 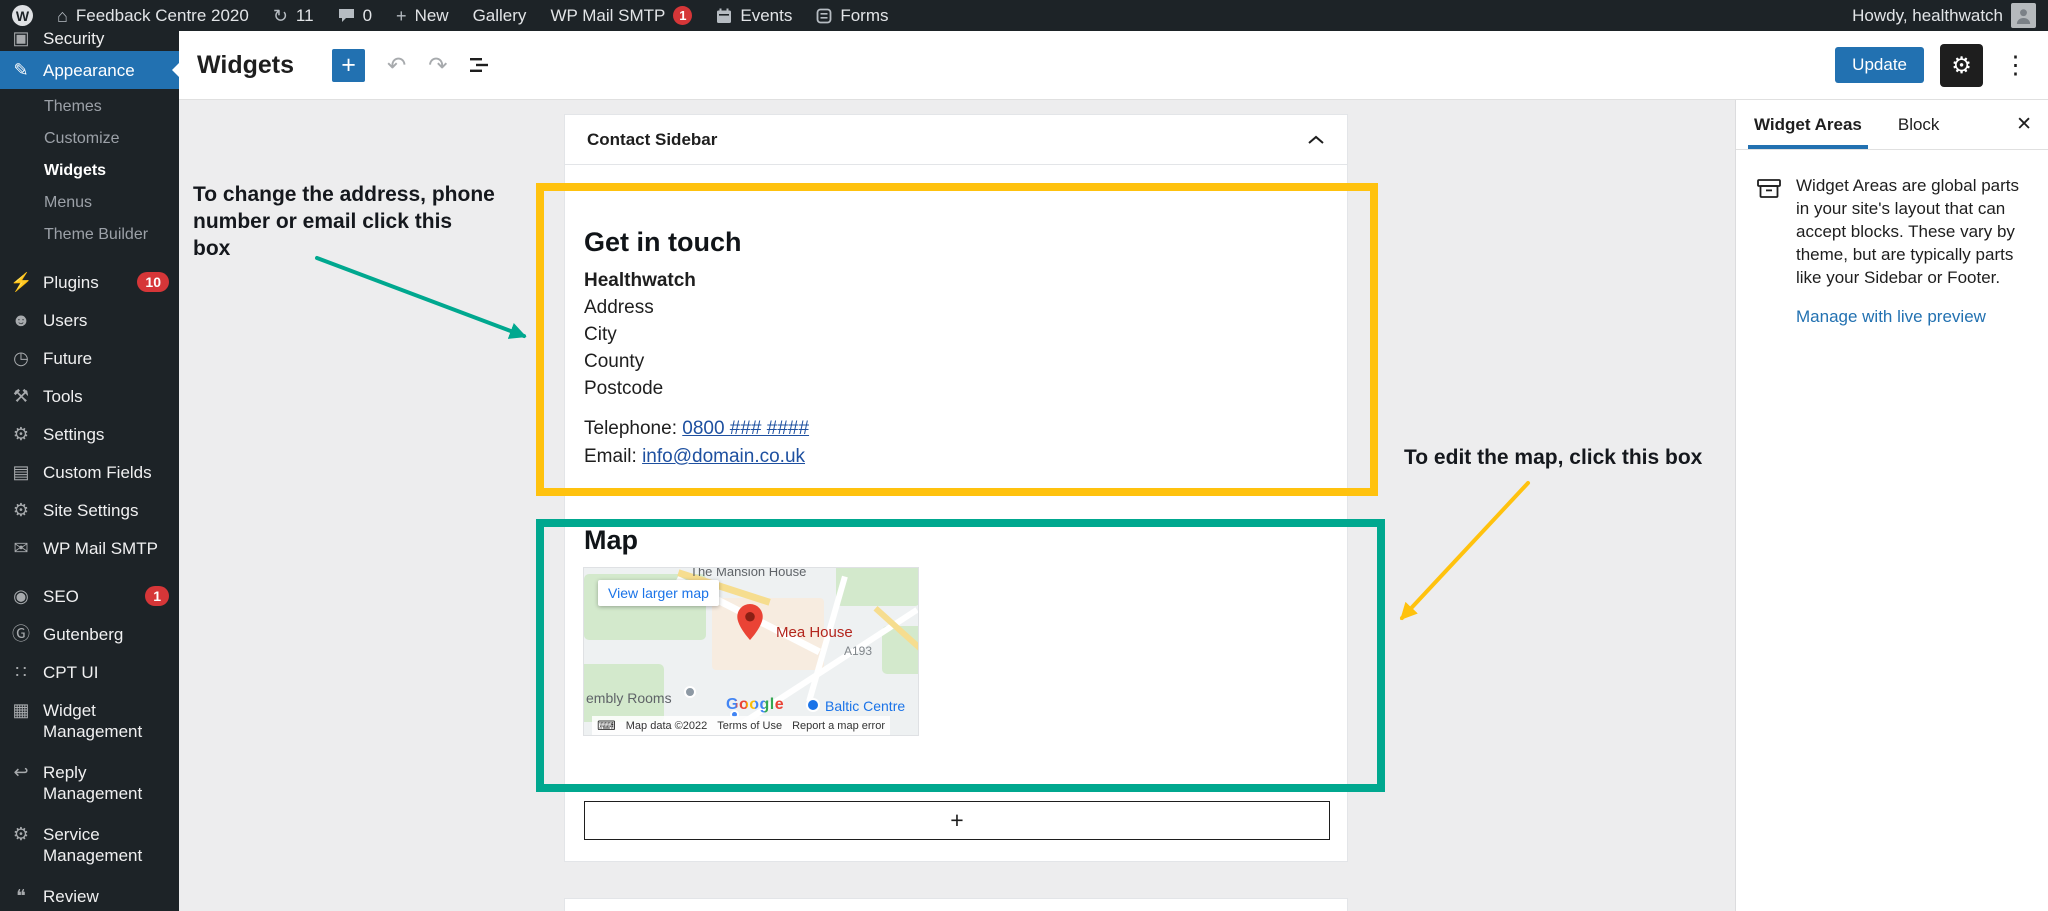 I want to click on google-logo: Google, so click(x=755, y=704).